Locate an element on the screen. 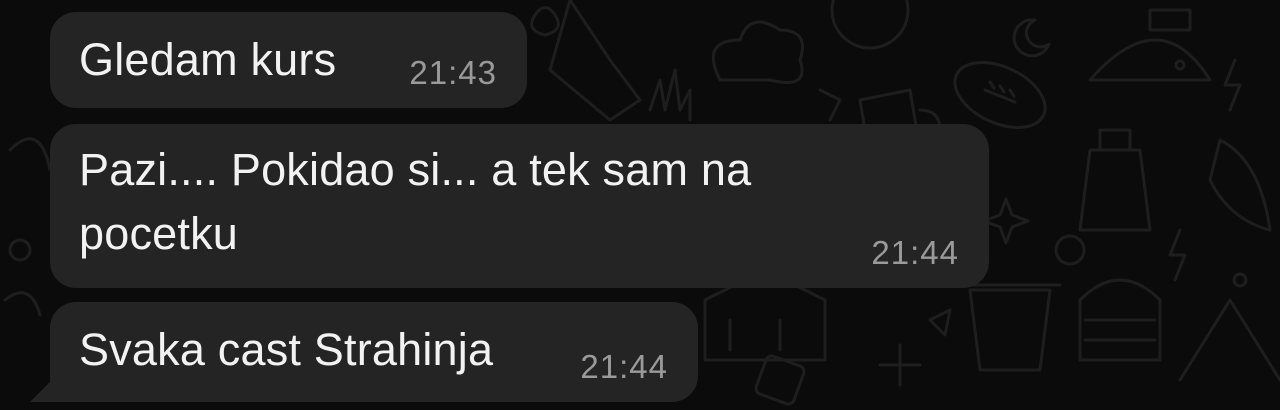  triangle-doodle-icon is located at coordinates (940, 322).